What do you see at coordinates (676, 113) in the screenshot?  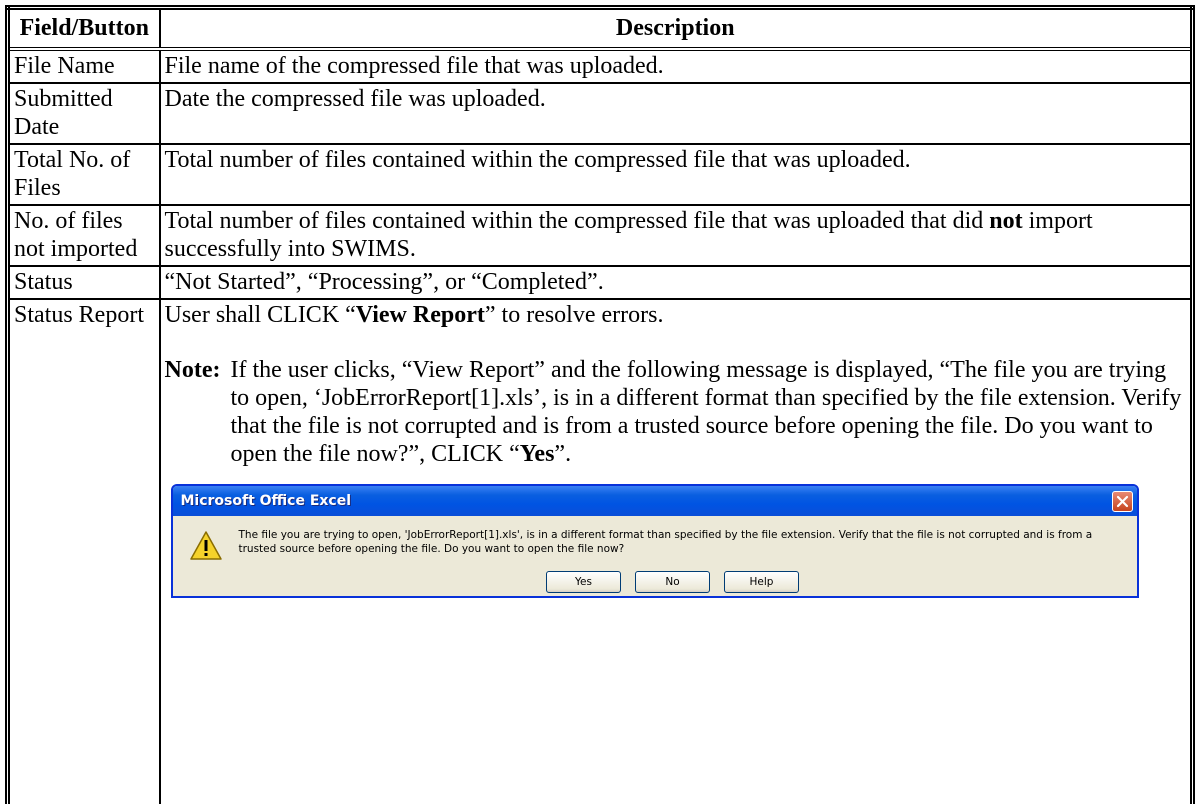 I see `description-cell: Date the compressed file was uploaded.` at bounding box center [676, 113].